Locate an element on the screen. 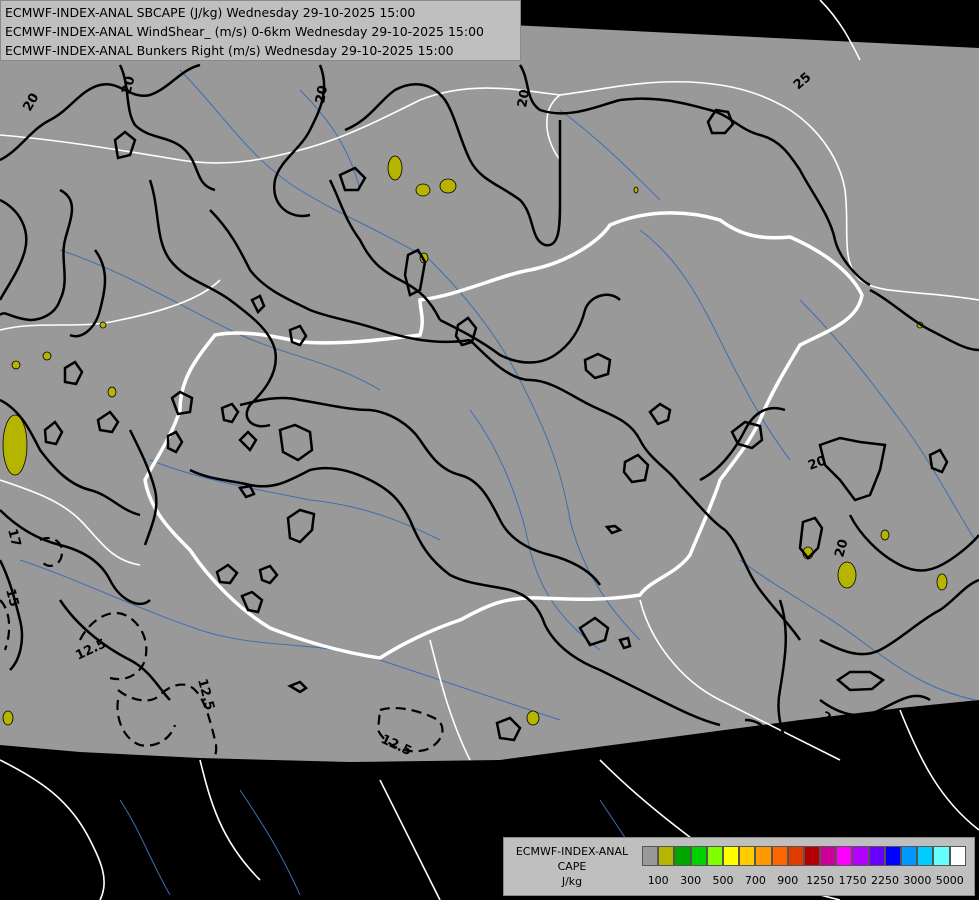 Image resolution: width=979 pixels, height=900 pixels. legend-swatches is located at coordinates (804, 856).